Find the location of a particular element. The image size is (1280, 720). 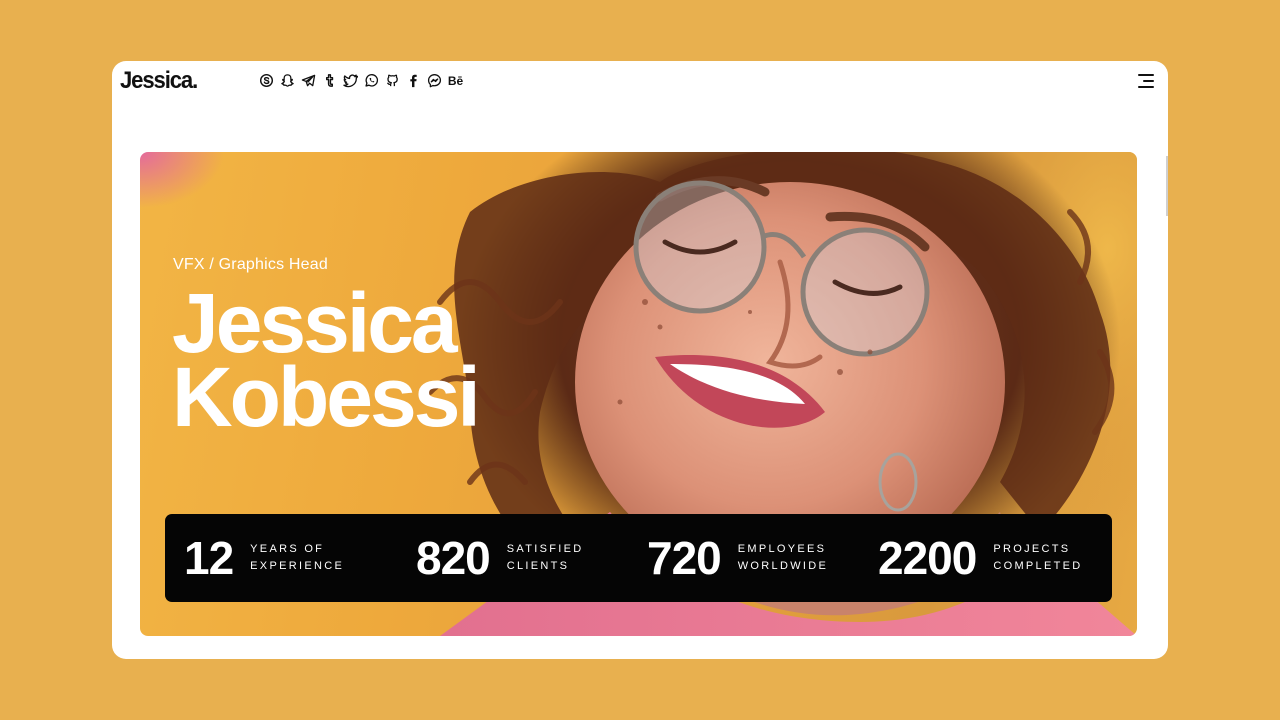

stat-label: EMPLOYEES WORLDWIDE is located at coordinates (783, 558).